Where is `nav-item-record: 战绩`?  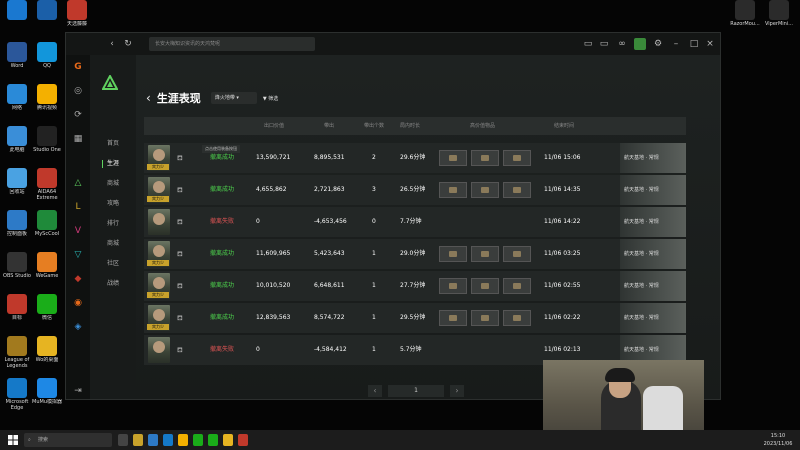 nav-item-record: 战绩 is located at coordinates (113, 284).